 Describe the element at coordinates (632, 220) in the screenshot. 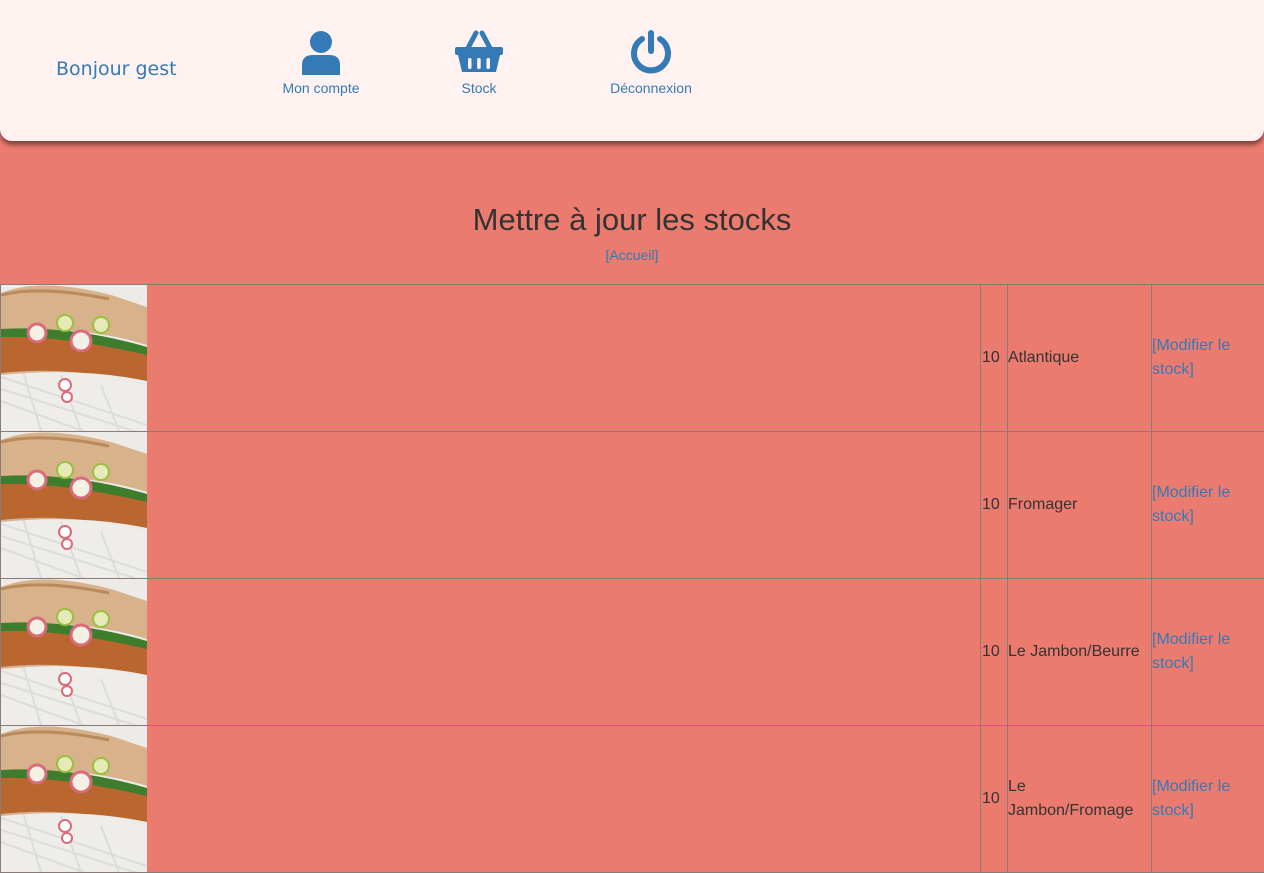

I see `page-title: Mettre à jour les stocks` at that location.